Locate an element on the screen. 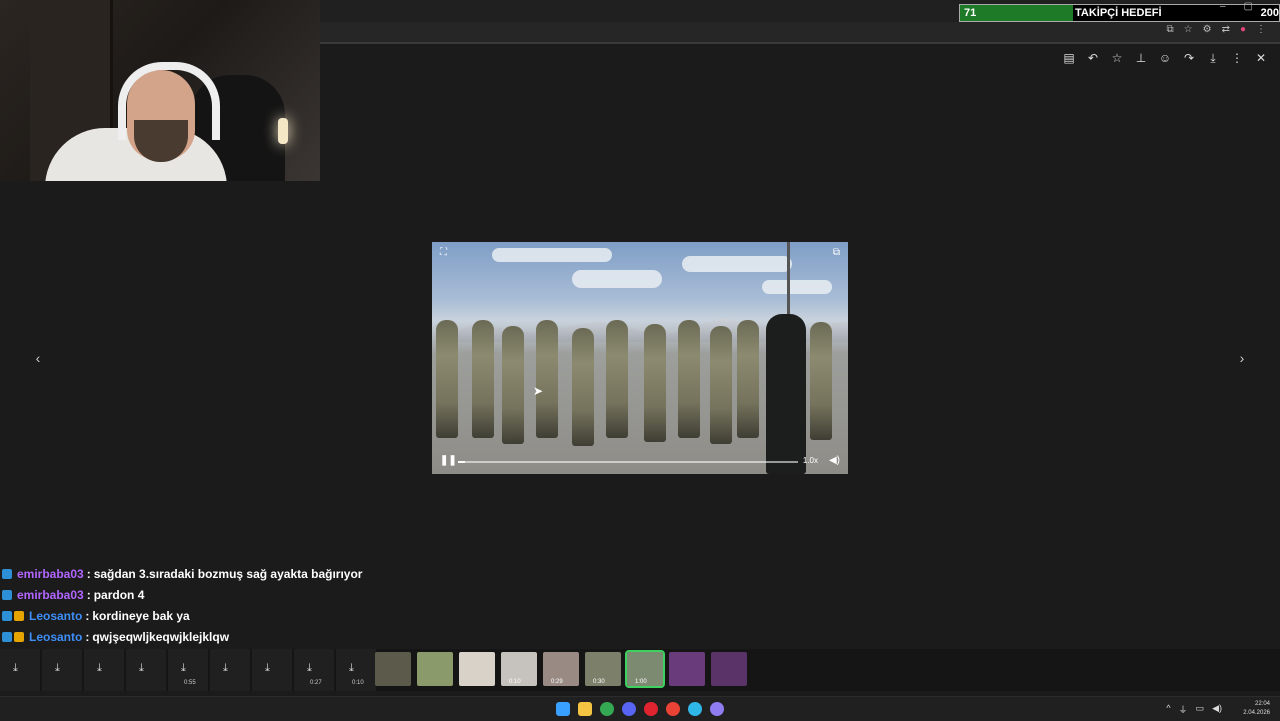 This screenshot has height=721, width=1280. media-thumbnail: 0:29 is located at coordinates (561, 669).